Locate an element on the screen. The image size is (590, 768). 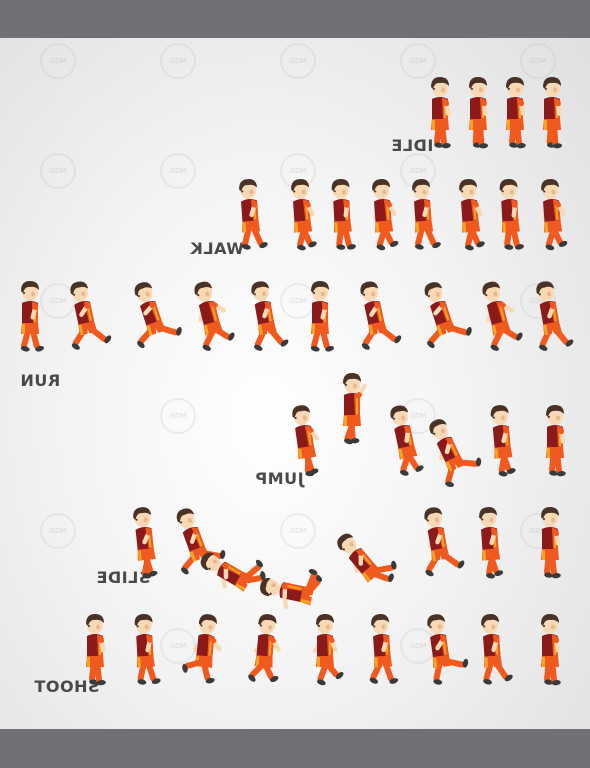
bottom-bar is located at coordinates (295, 748).